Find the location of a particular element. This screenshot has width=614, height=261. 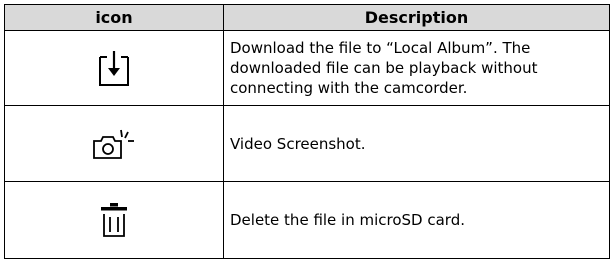

column-header-icon: icon is located at coordinates (114, 17).